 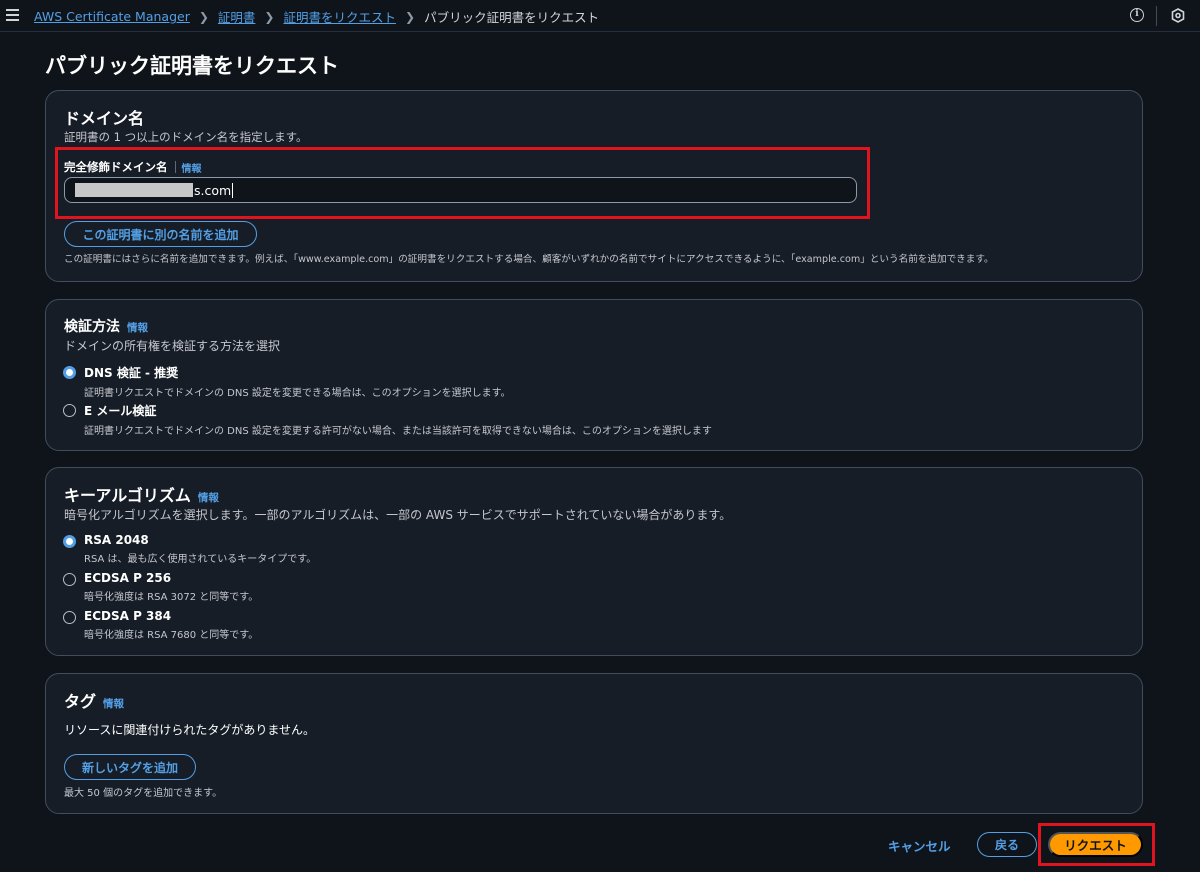 I want to click on breadcrumb-link-acm: AWS Certificate Manager, so click(x=112, y=16).